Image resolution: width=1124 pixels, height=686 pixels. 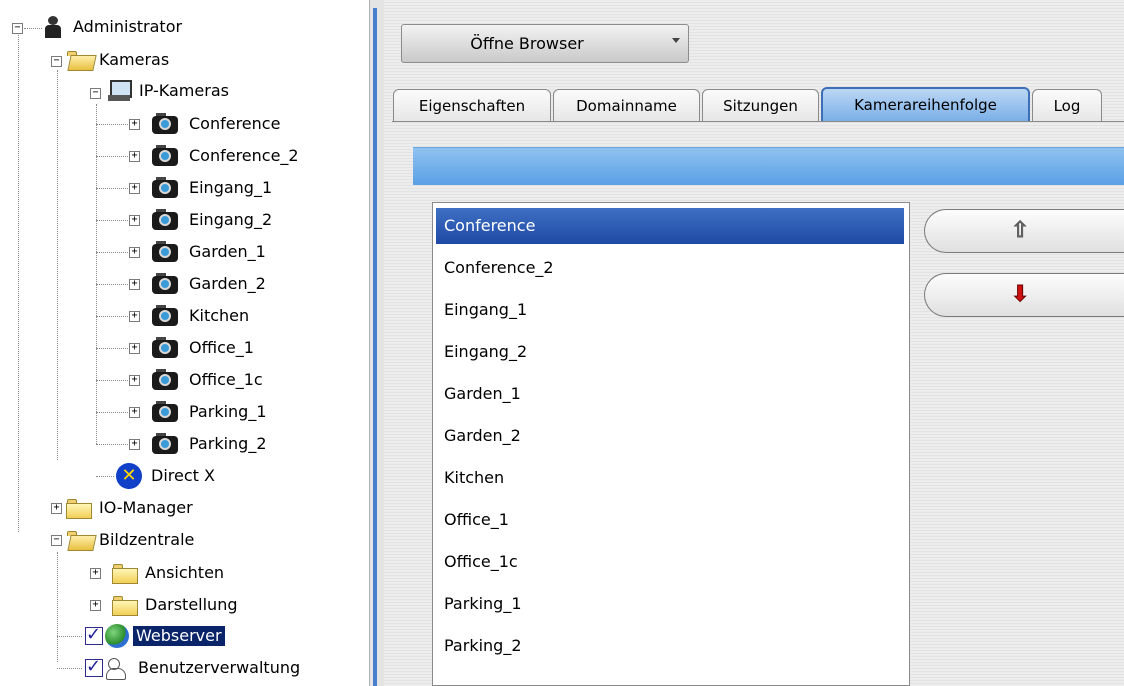 I want to click on tree-item-bildzentrale: Bildzentrale, so click(x=131, y=540).